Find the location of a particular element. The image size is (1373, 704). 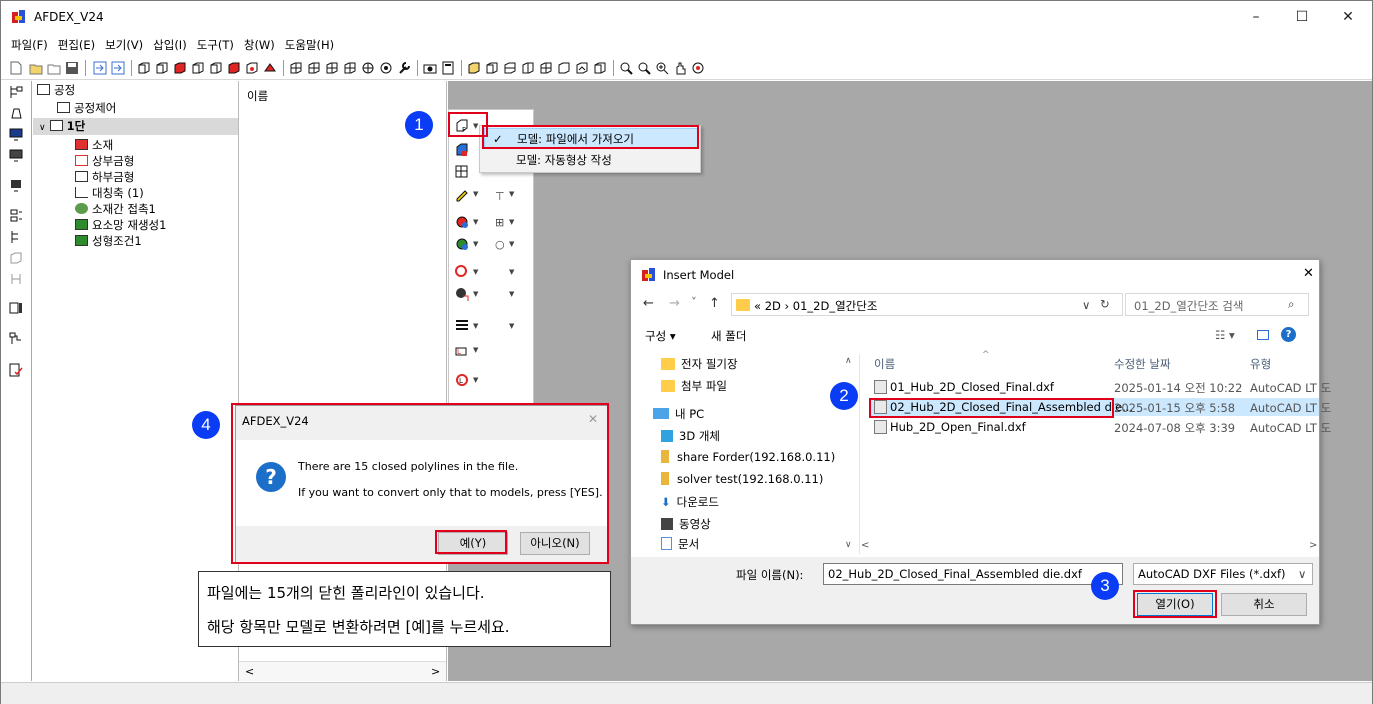

recent-dropdown-icon: ˅ is located at coordinates (694, 302).